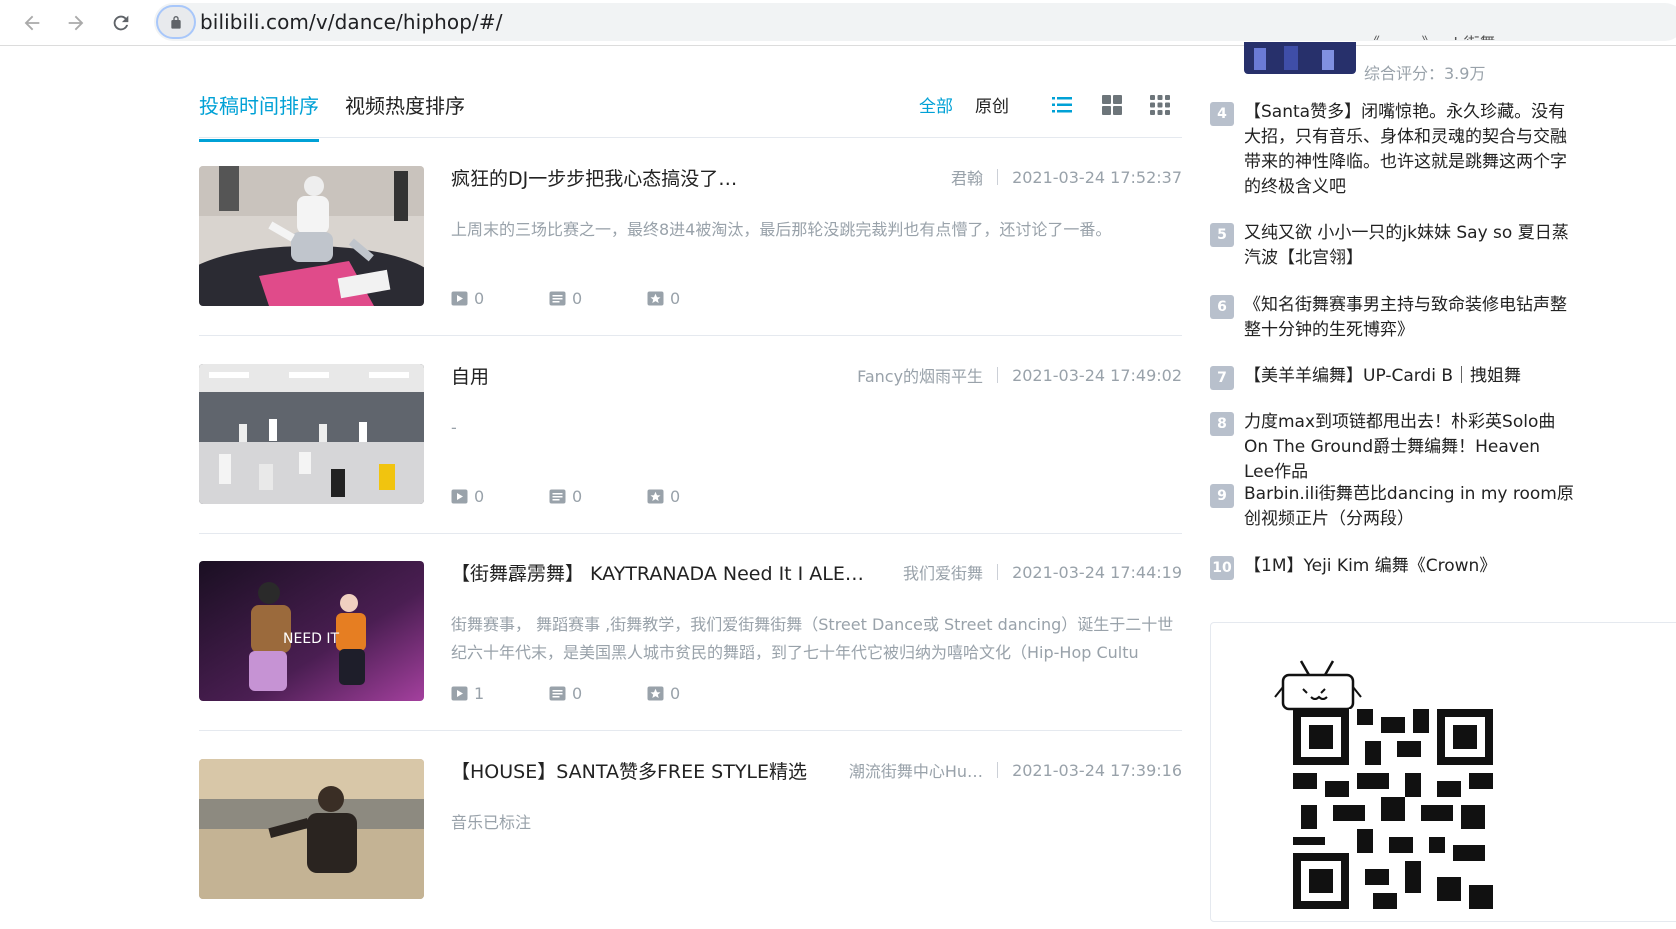  I want to click on arrow-right-icon, so click(76, 23).